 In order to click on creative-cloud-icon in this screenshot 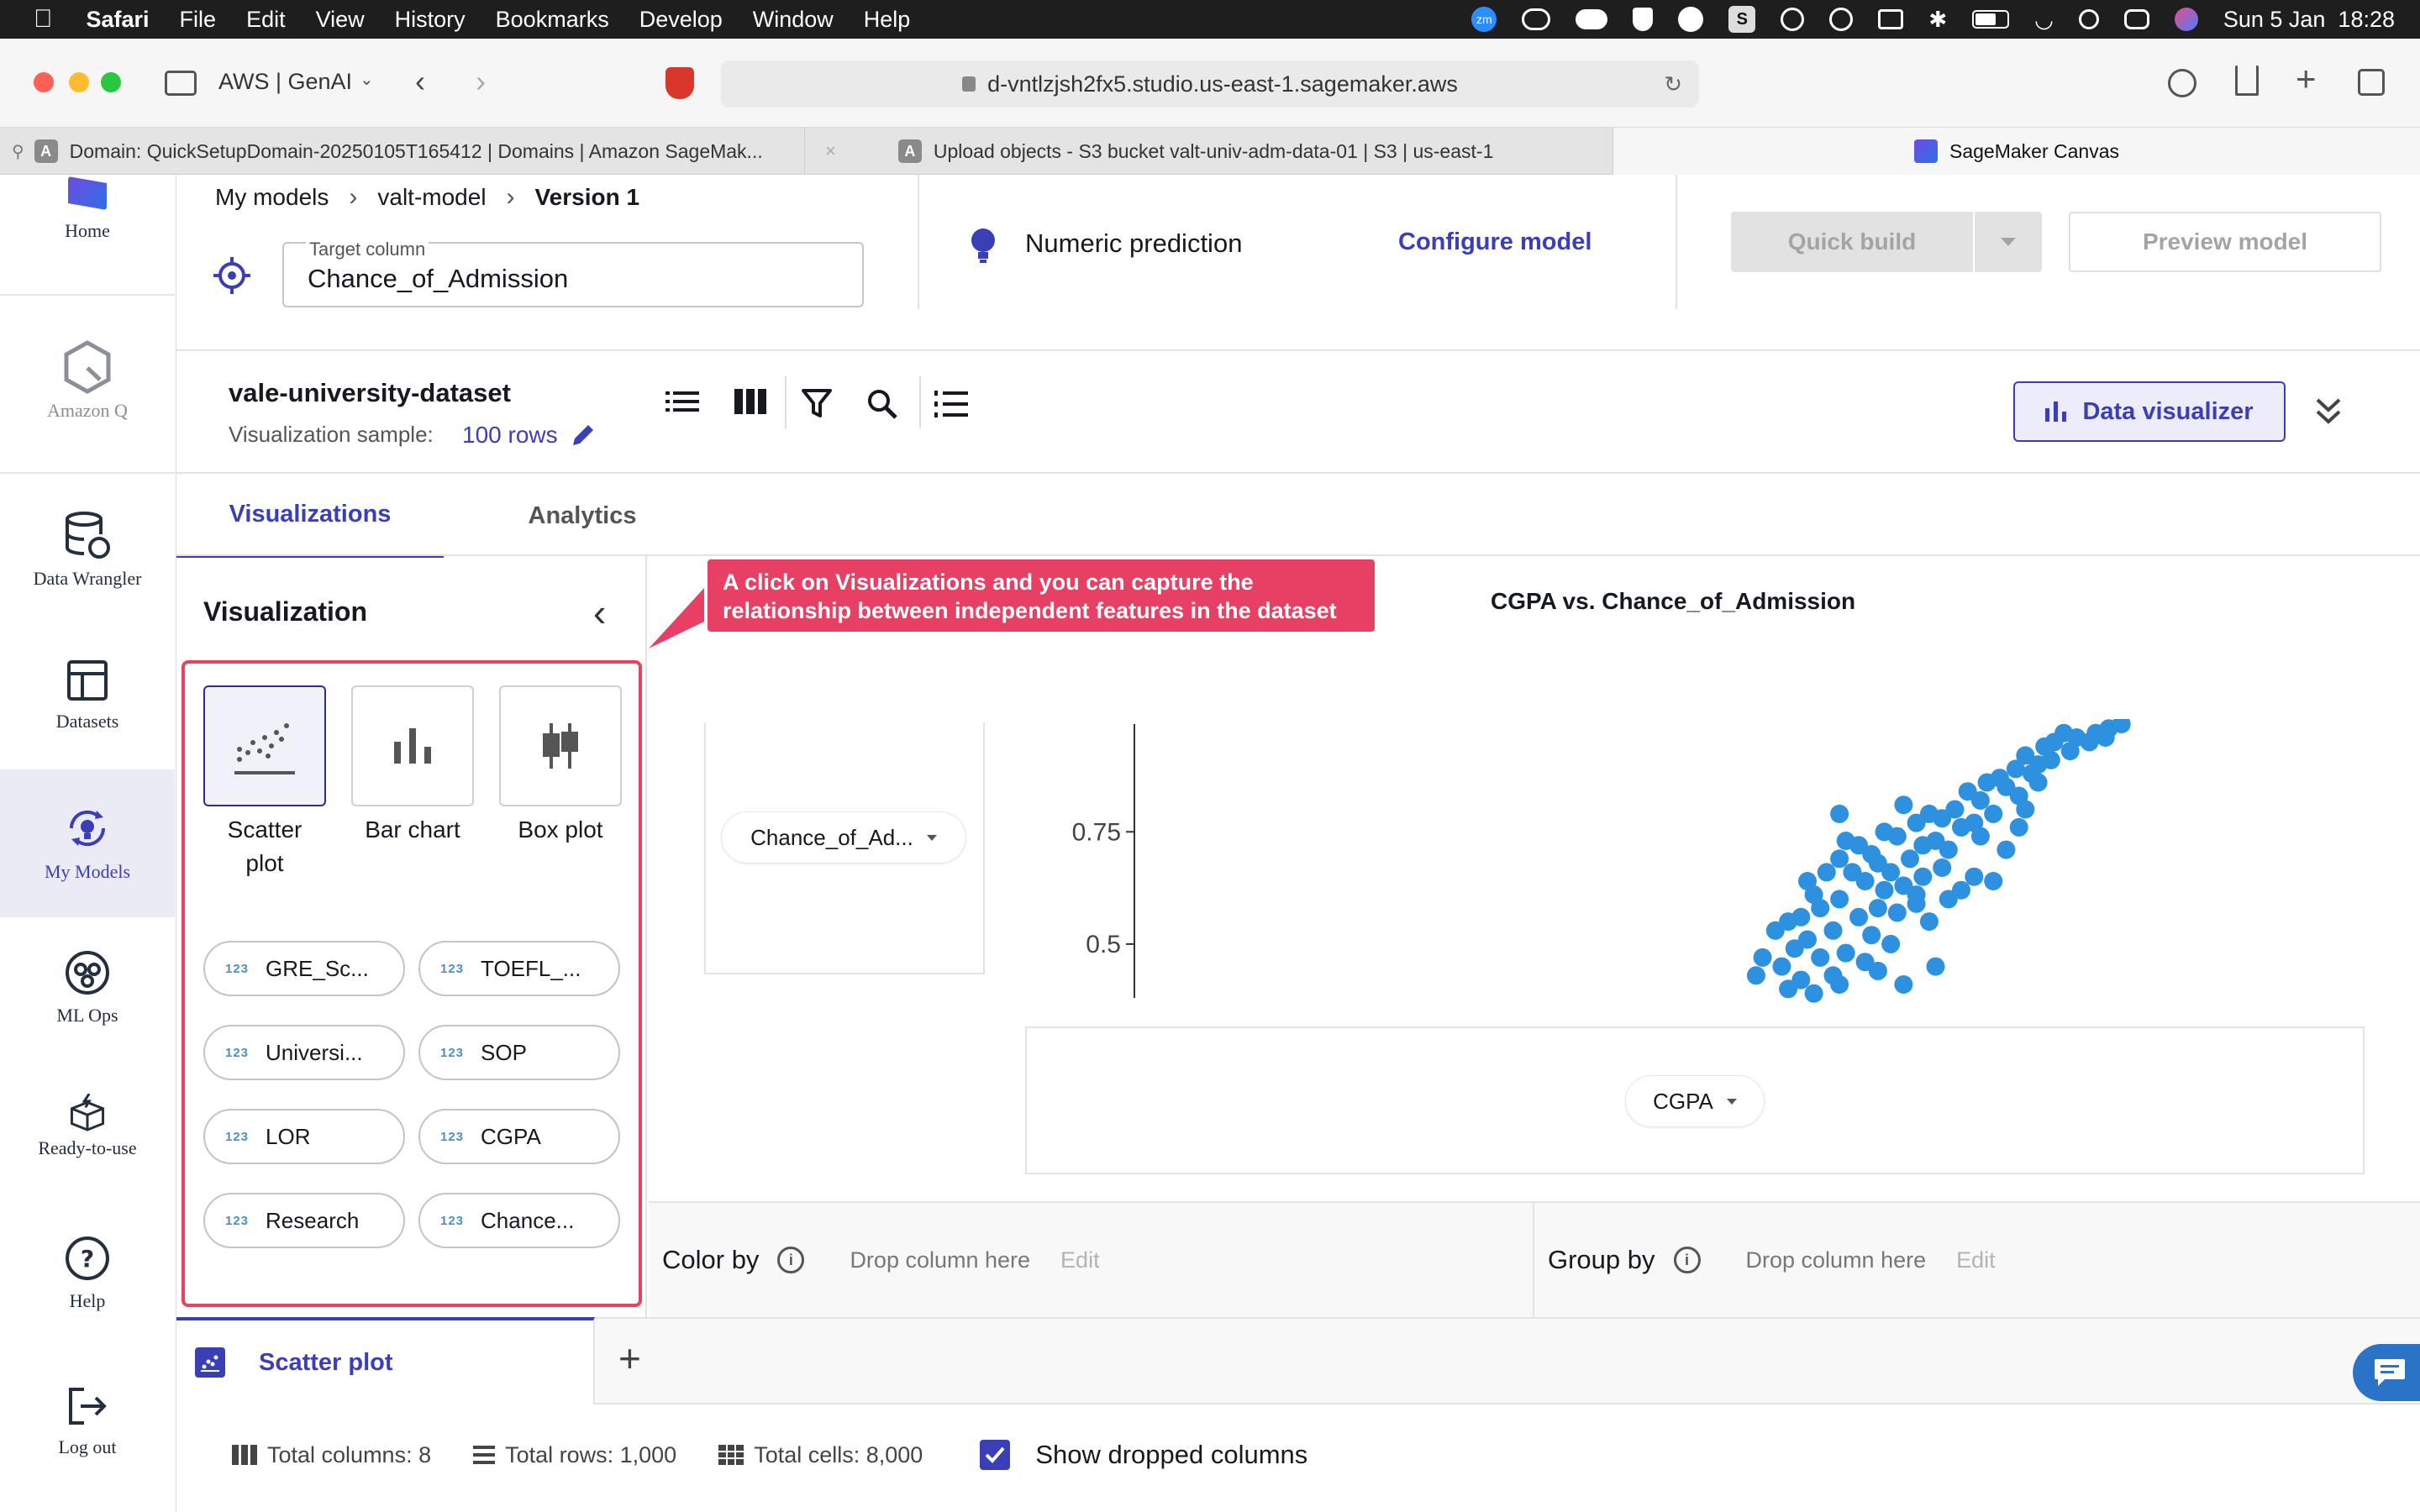, I will do `click(1536, 19)`.